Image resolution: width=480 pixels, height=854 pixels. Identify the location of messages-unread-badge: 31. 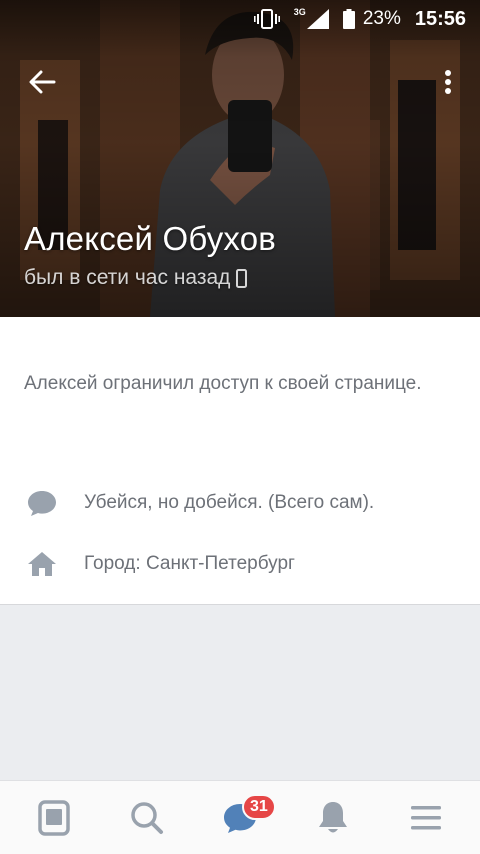
(258, 806).